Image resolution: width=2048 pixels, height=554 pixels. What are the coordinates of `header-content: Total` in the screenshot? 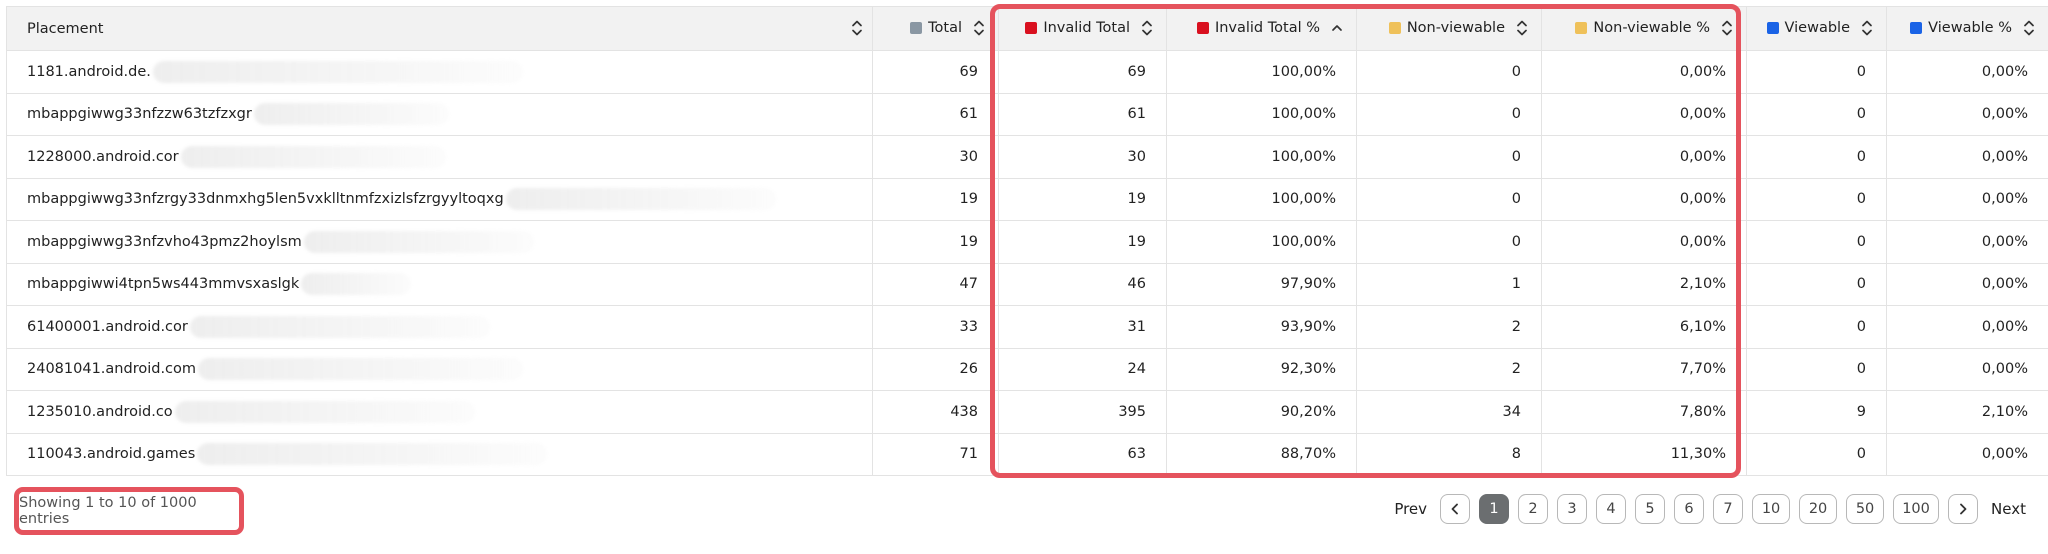 It's located at (948, 28).